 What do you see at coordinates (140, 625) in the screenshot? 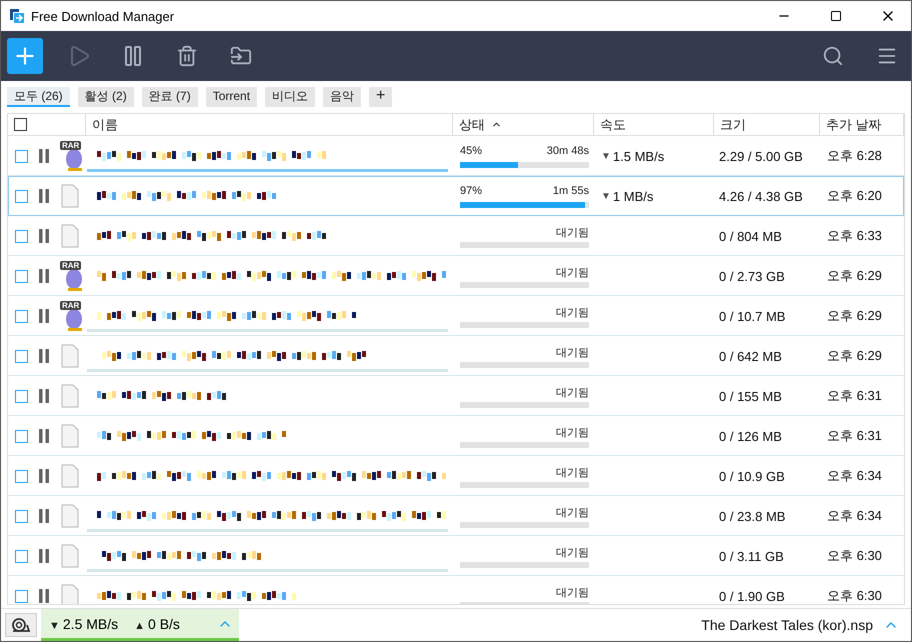
I see `speed-panel: ▼ 2.5 MB/s ▲ 0 B/s` at bounding box center [140, 625].